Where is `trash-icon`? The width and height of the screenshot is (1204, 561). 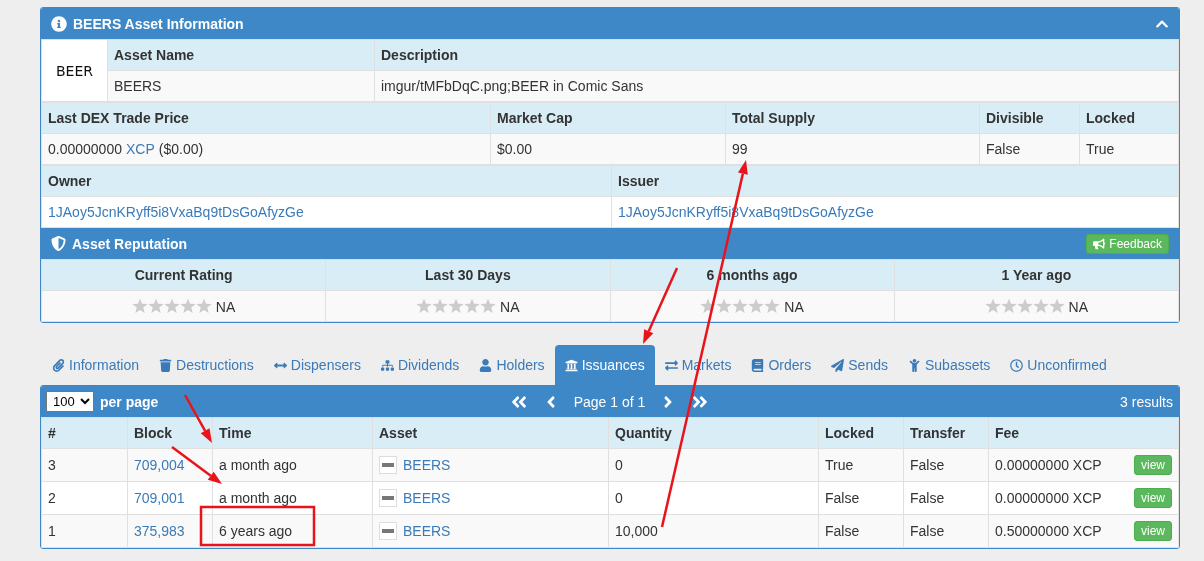 trash-icon is located at coordinates (166, 365).